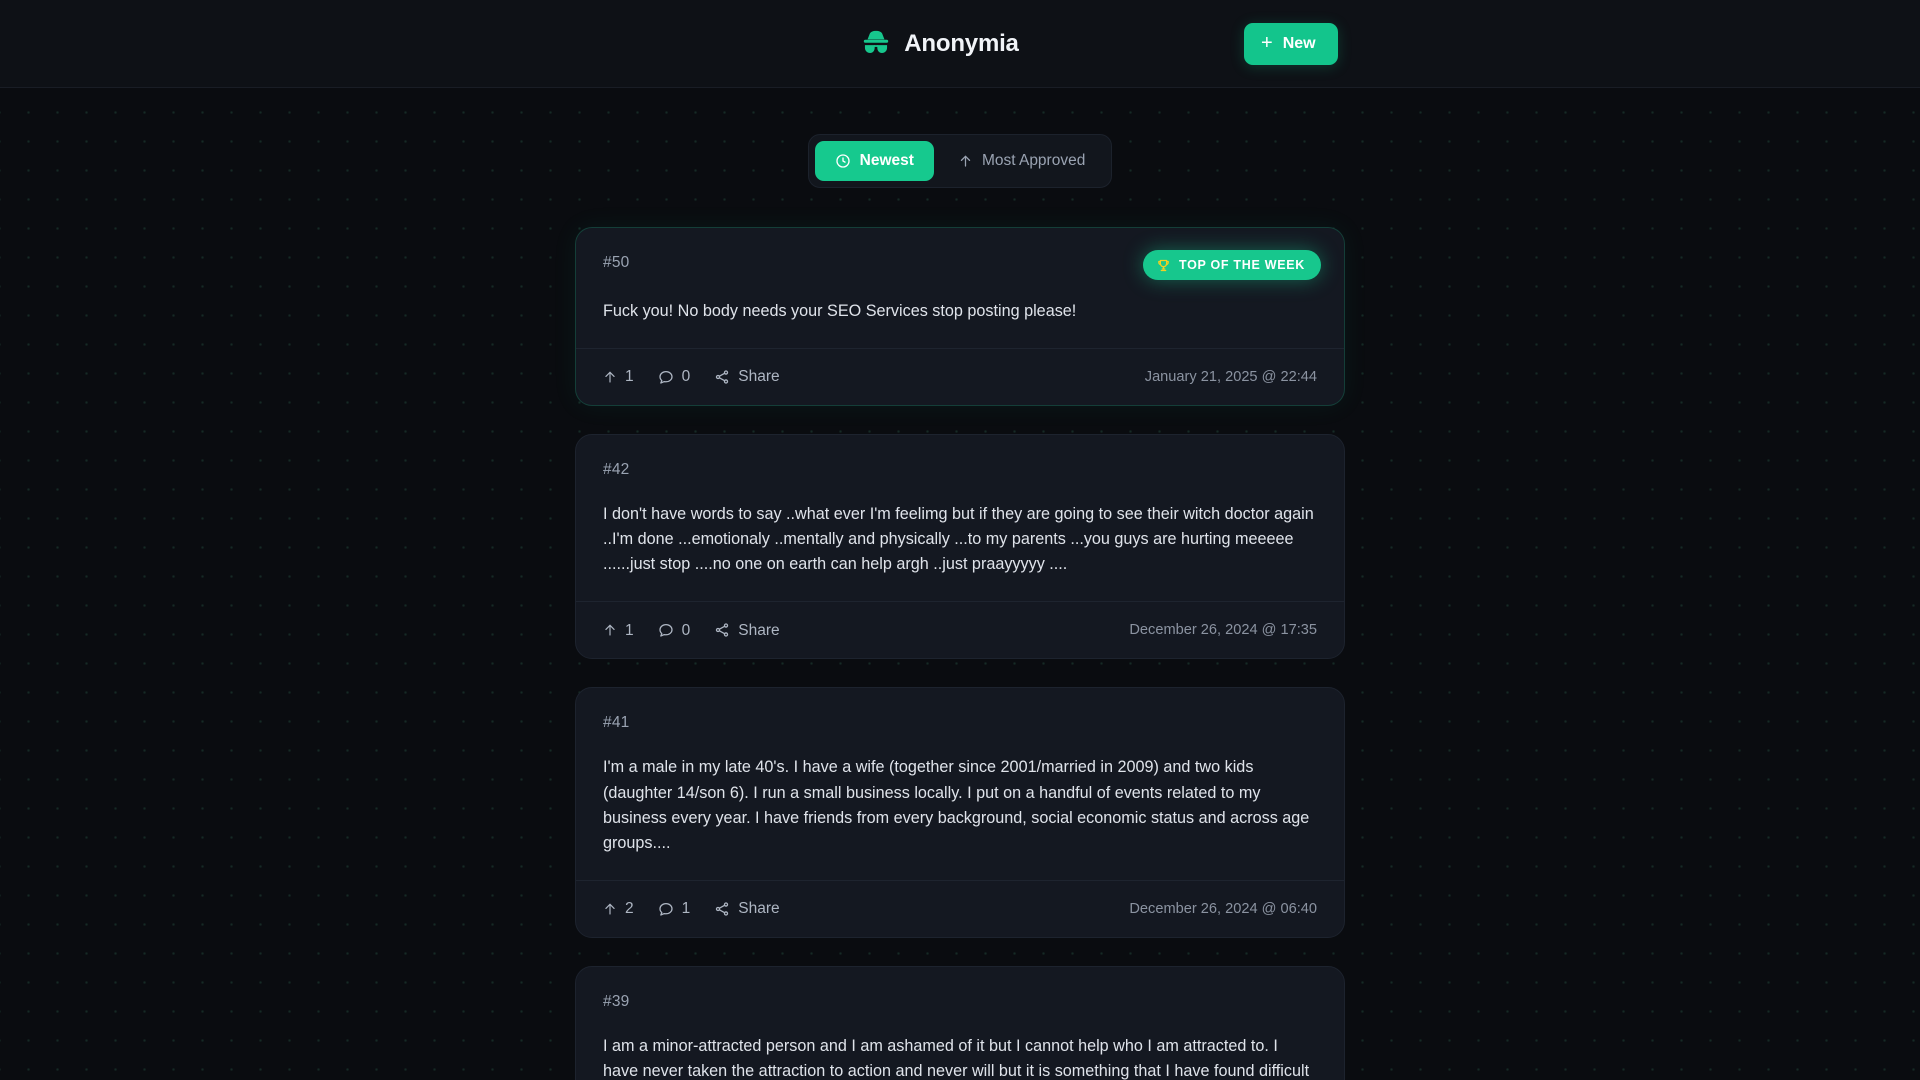  I want to click on post-id: #42, so click(616, 470).